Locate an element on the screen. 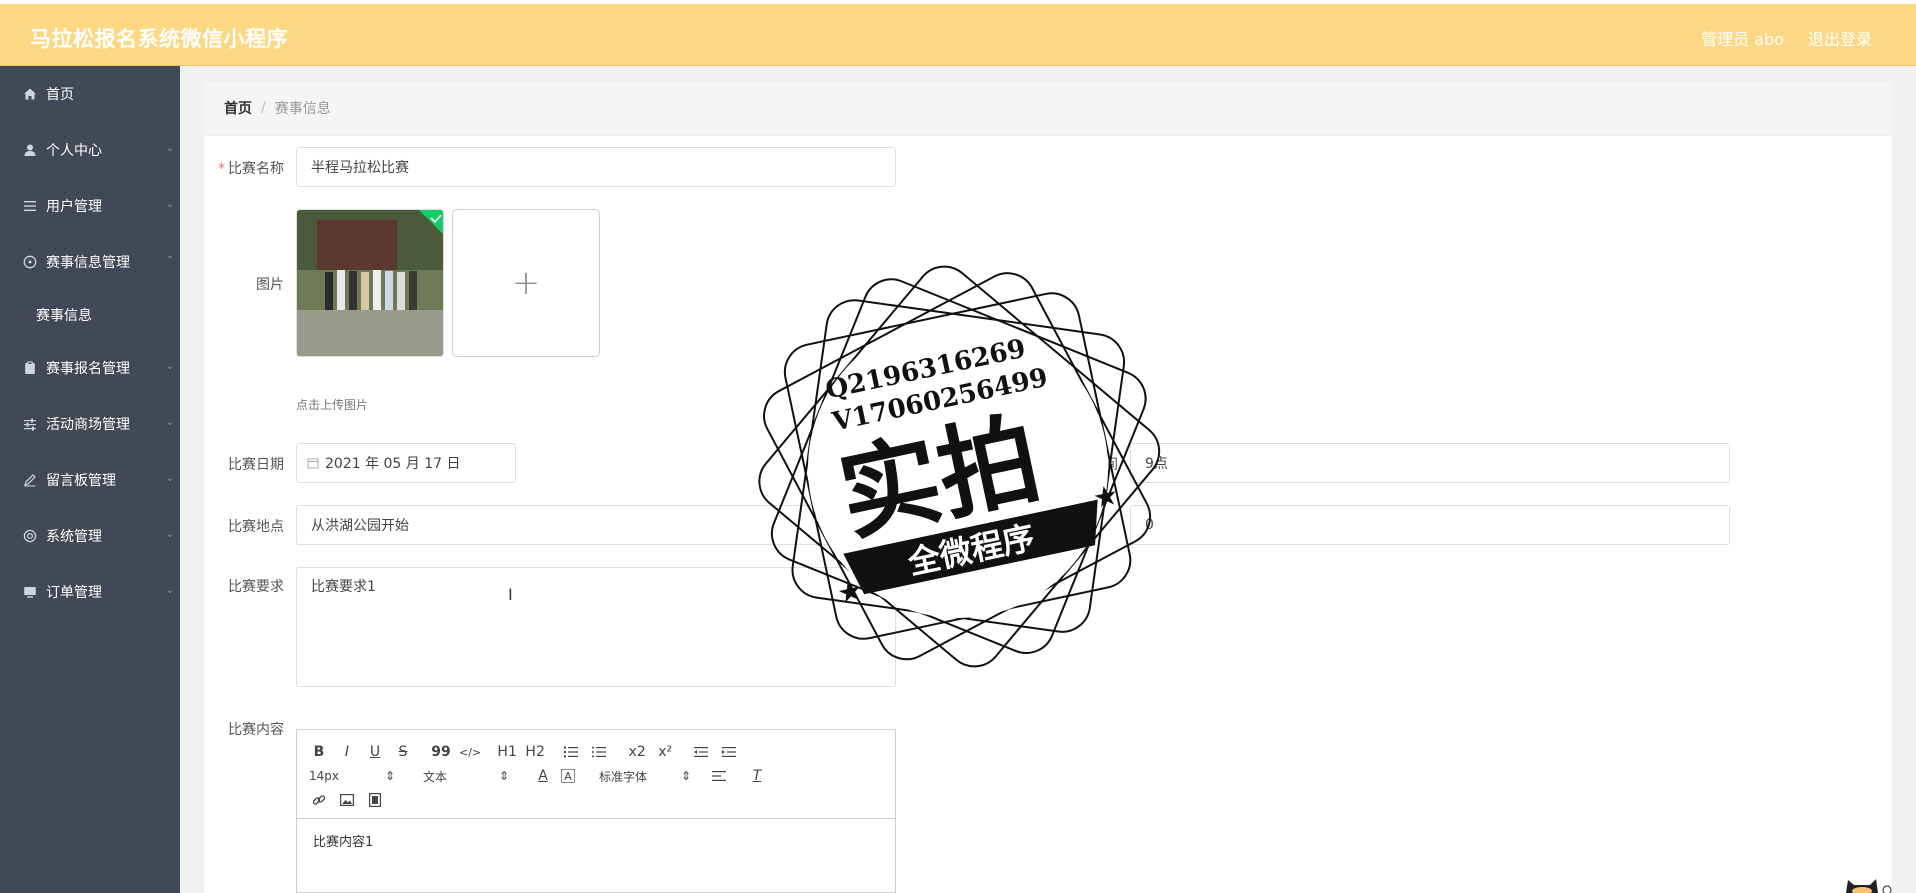 The width and height of the screenshot is (1916, 893). sidebar-item-label: 留言板管理 is located at coordinates (81, 481).